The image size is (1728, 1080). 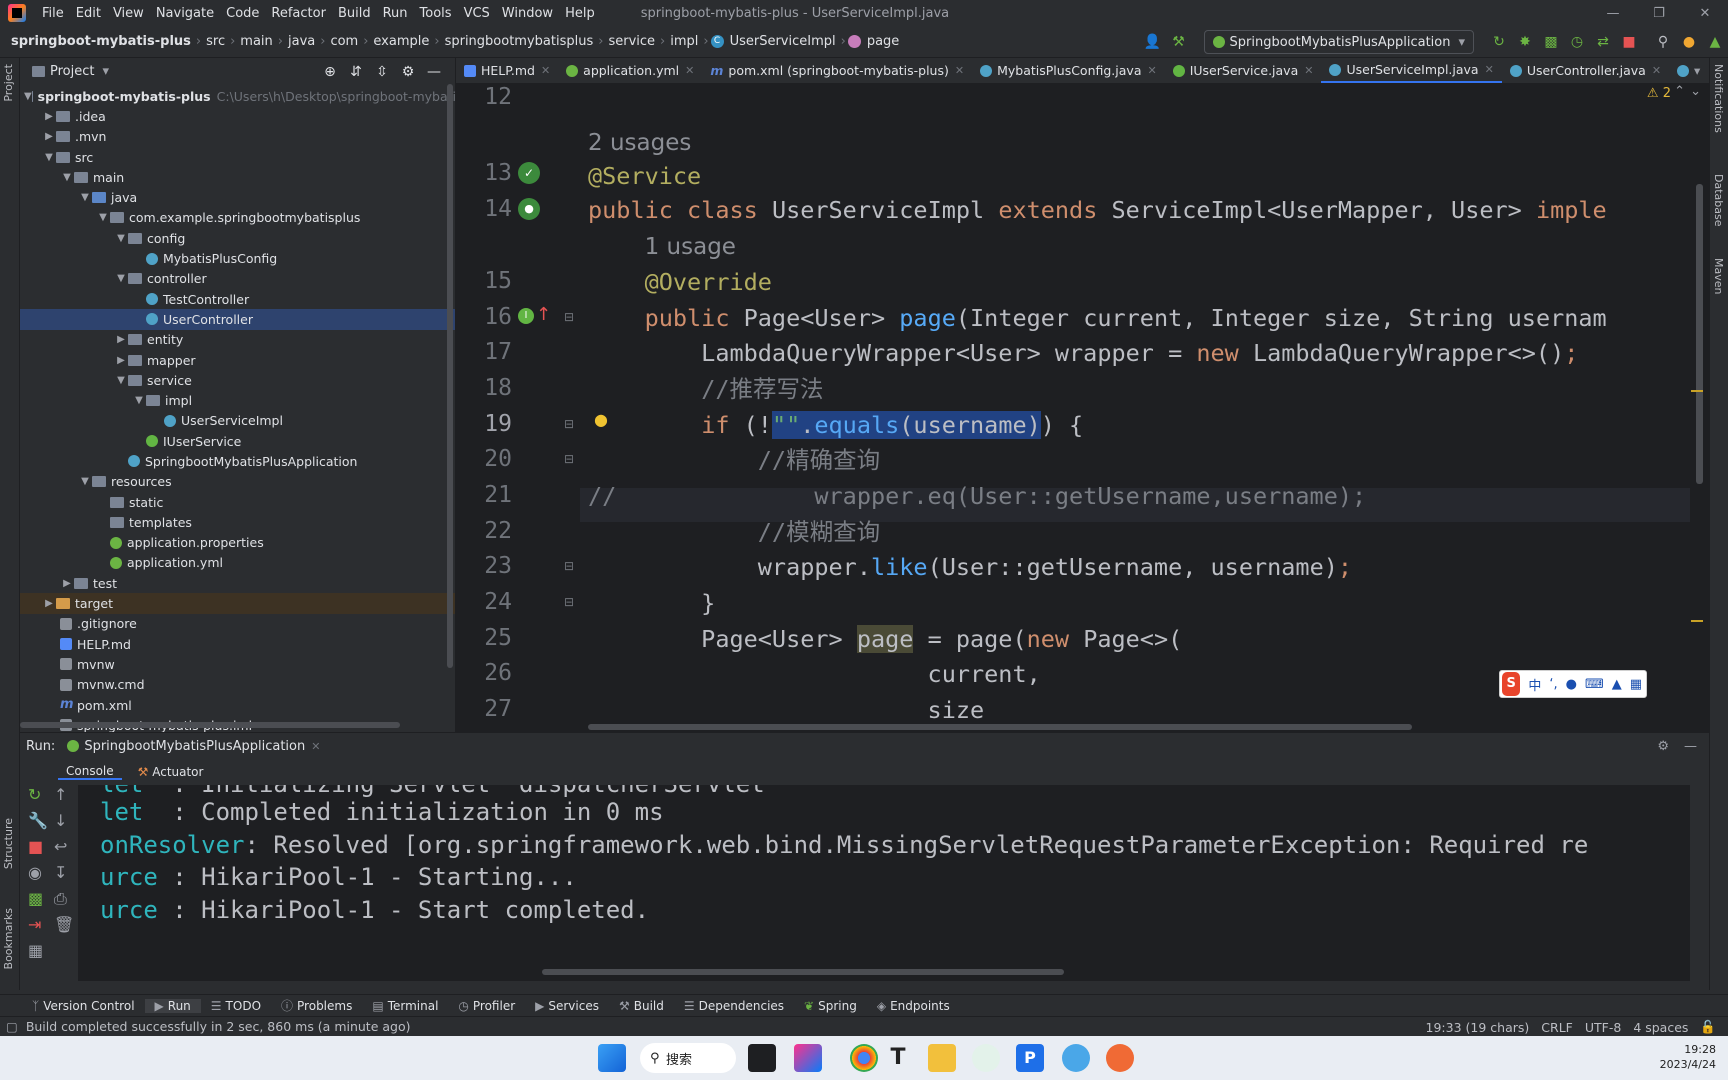 What do you see at coordinates (237, 157) in the screenshot?
I see `tree-item-src: ▼ src` at bounding box center [237, 157].